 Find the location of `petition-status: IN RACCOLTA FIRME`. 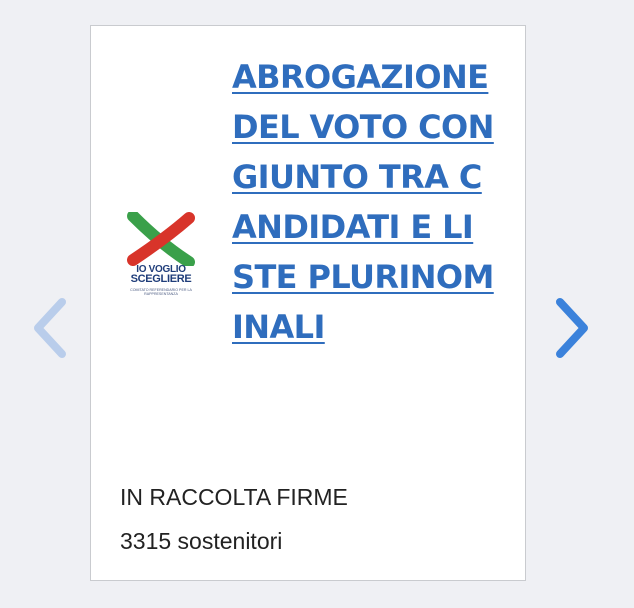

petition-status: IN RACCOLTA FIRME is located at coordinates (234, 497).